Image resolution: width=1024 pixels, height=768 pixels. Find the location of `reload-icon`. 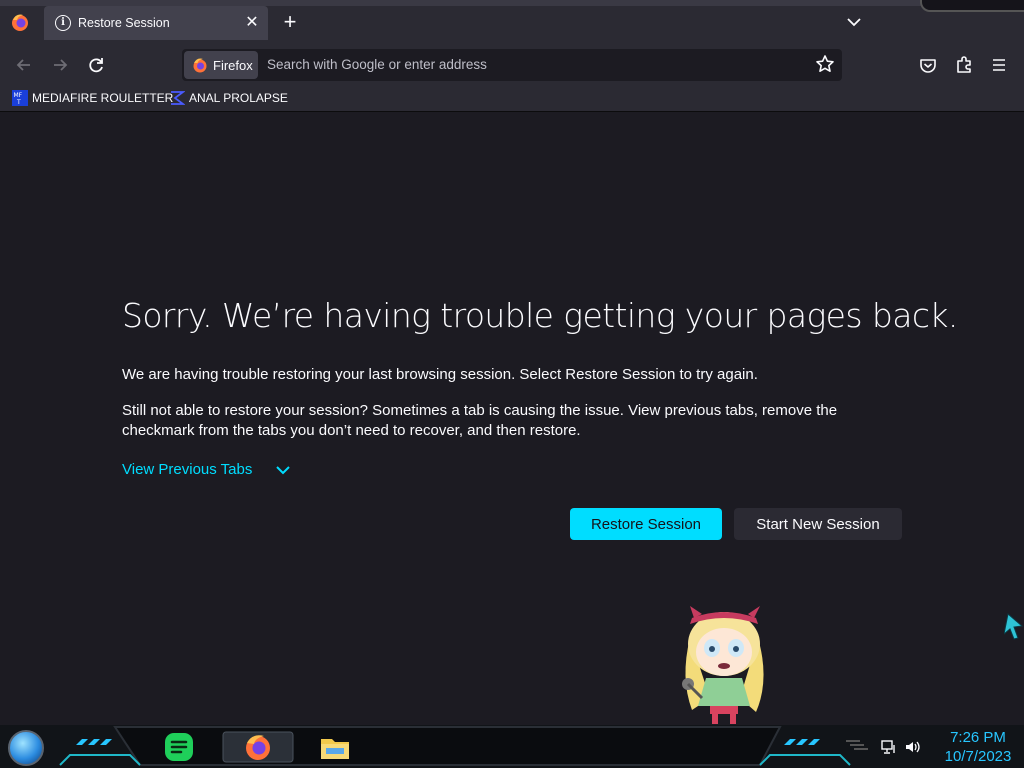

reload-icon is located at coordinates (96, 65).